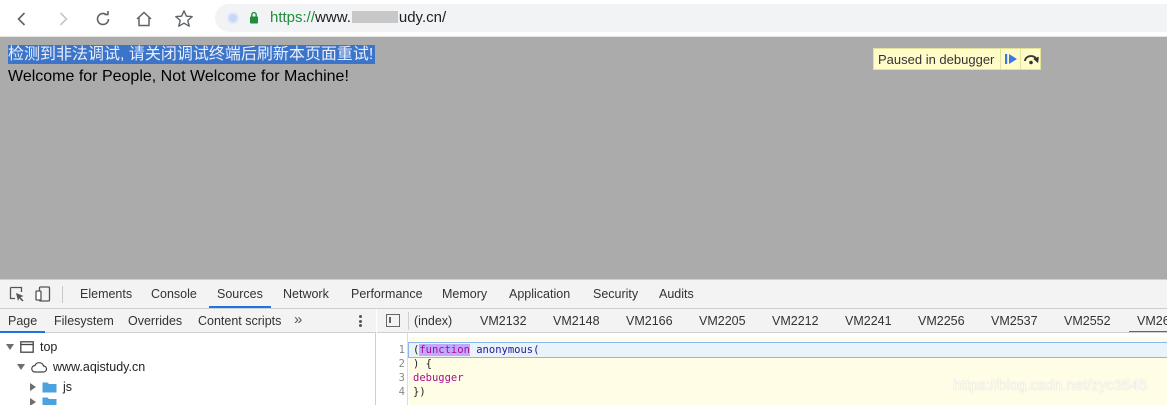 The image size is (1167, 405). I want to click on tab-sources: Sources, so click(240, 294).